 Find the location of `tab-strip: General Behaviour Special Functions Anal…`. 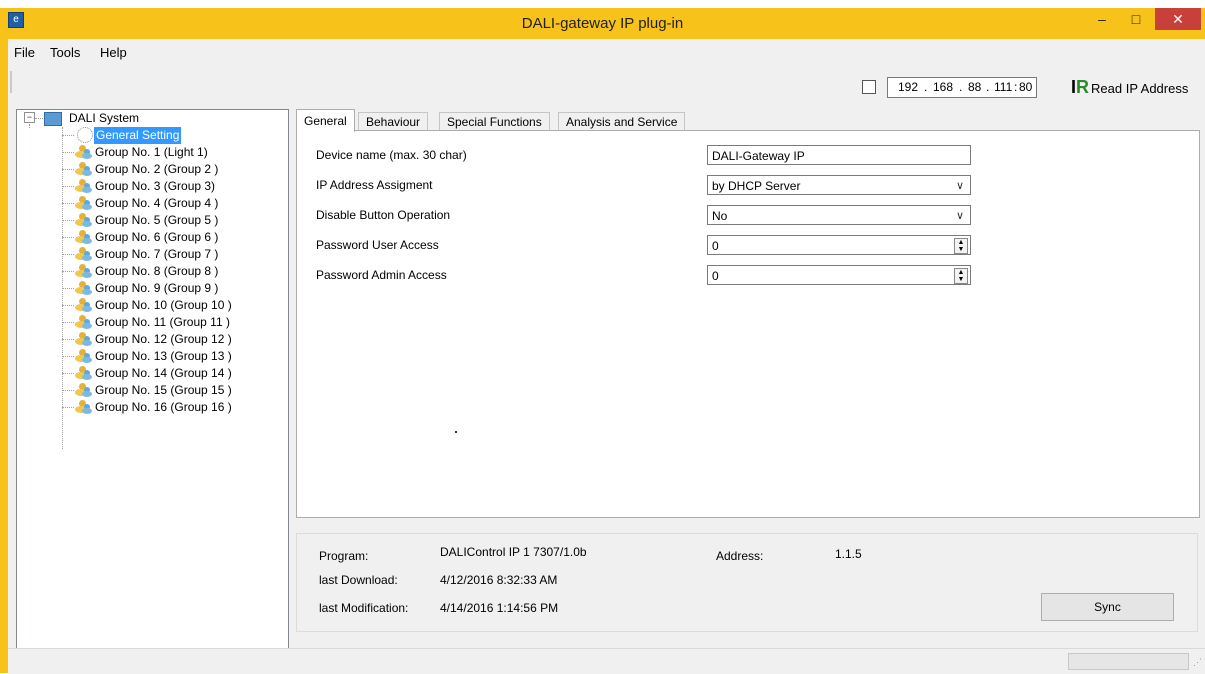

tab-strip: General Behaviour Special Functions Anal… is located at coordinates (747, 120).